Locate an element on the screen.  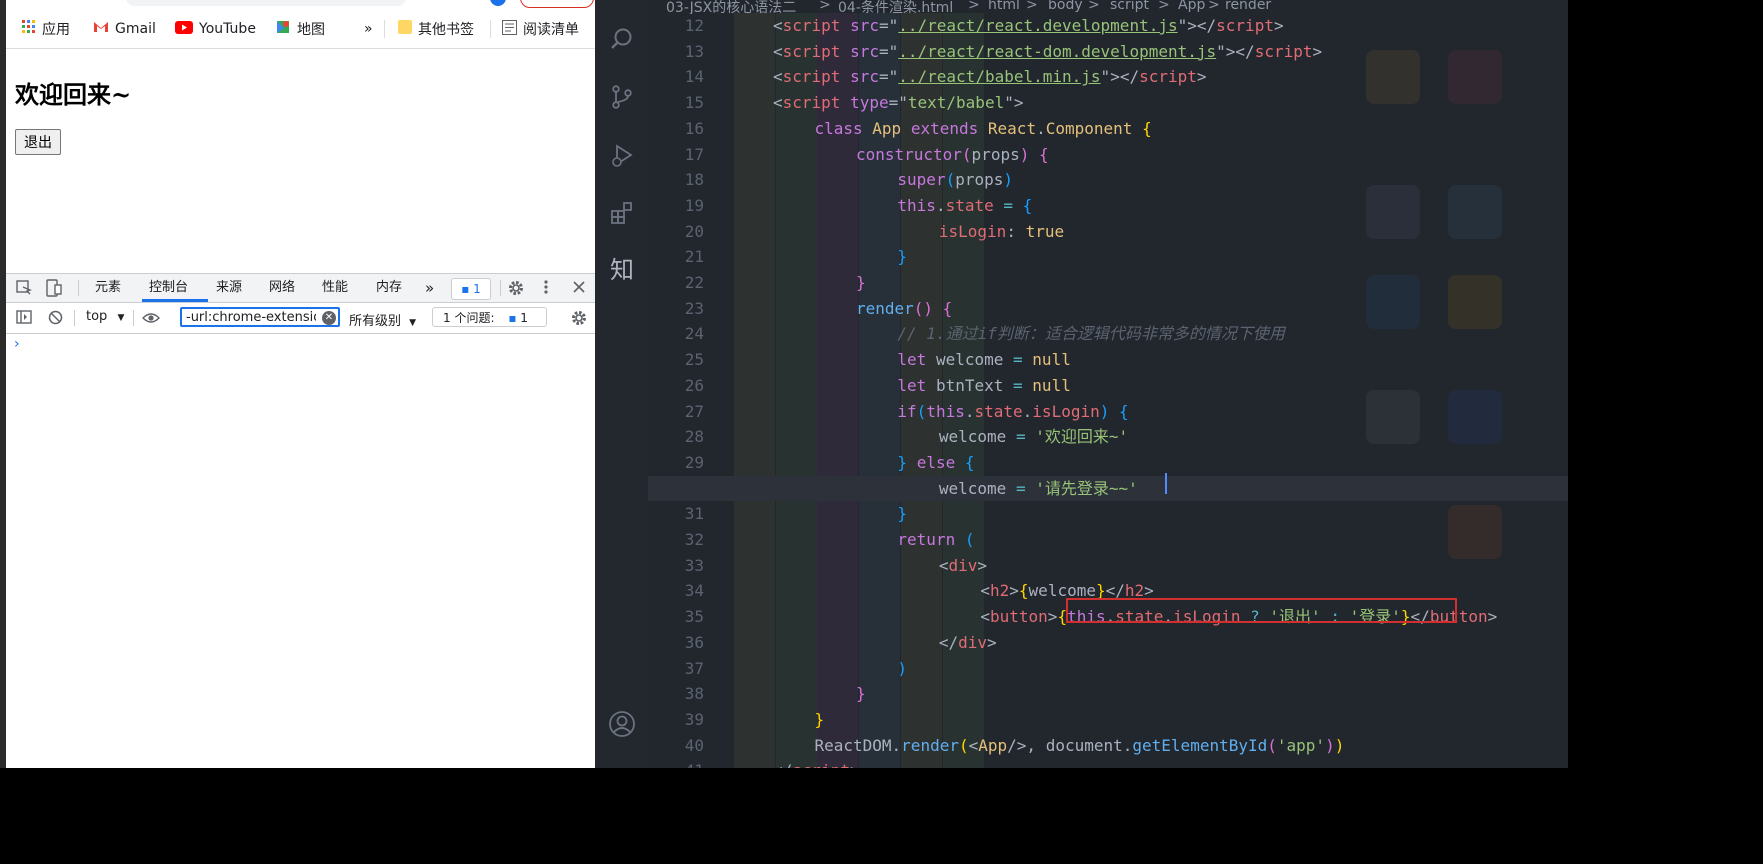
breadcrumb-item: 03-JSX的核心语法二 is located at coordinates (731, 7).